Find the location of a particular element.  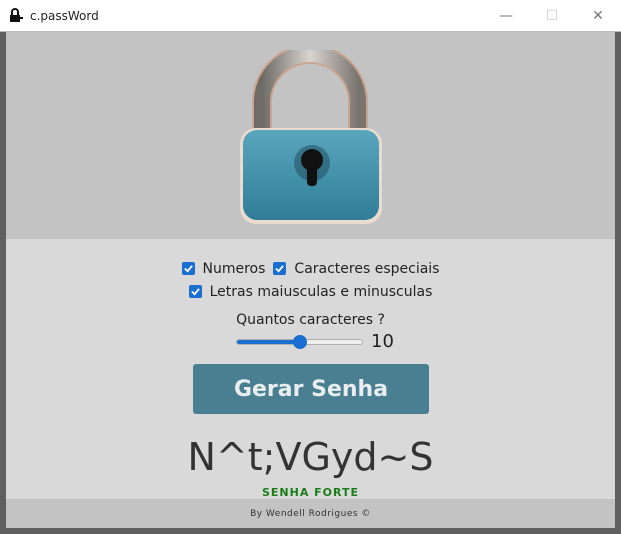

slider-thumb is located at coordinates (299, 341).